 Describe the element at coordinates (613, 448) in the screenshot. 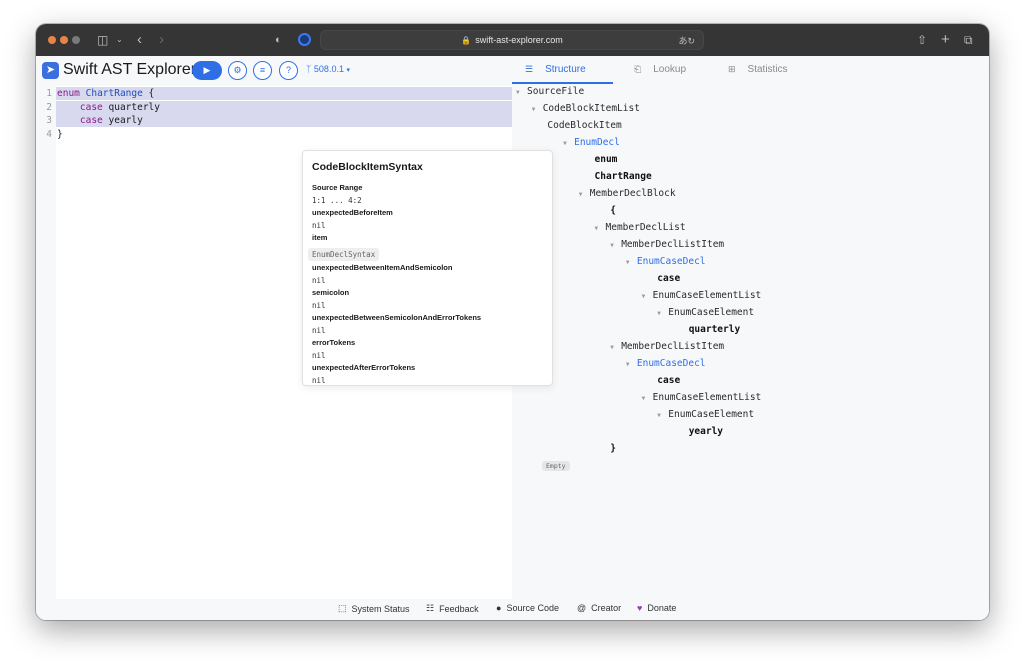

I see `tree-node: }` at that location.